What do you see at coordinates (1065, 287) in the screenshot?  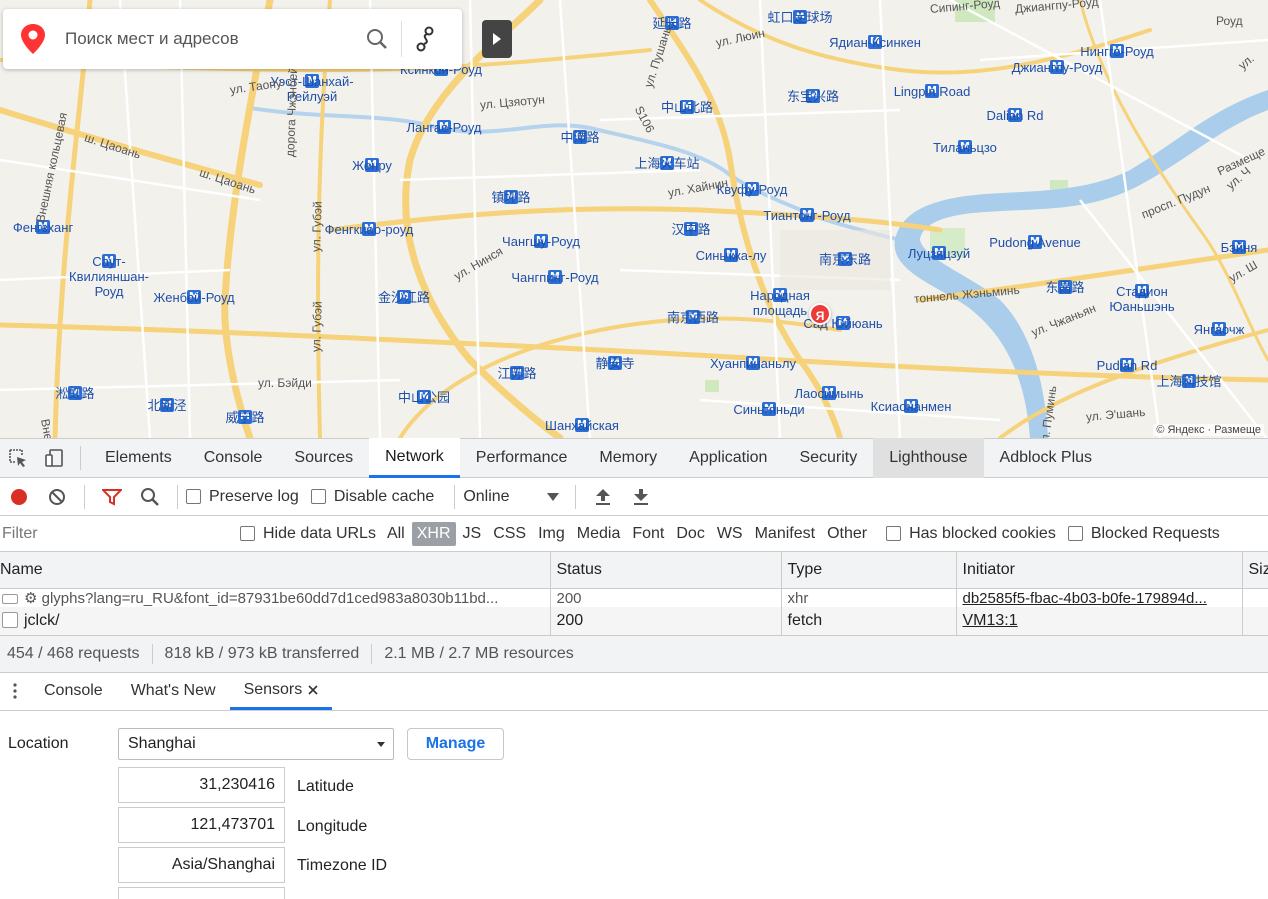 I see `metro-station: M 东昌路` at bounding box center [1065, 287].